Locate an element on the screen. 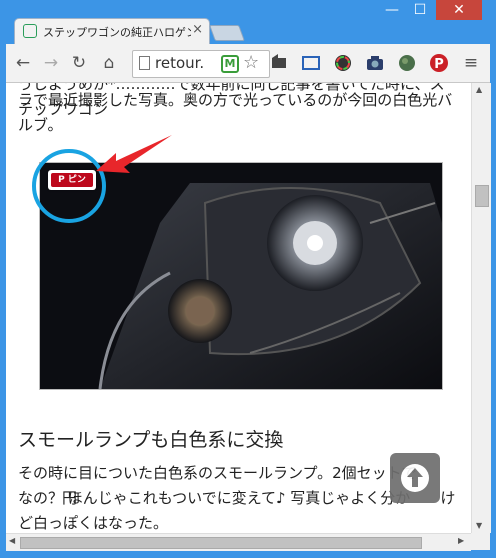 This screenshot has width=496, height=558. address-bar: retour. M ☆ is located at coordinates (201, 64).